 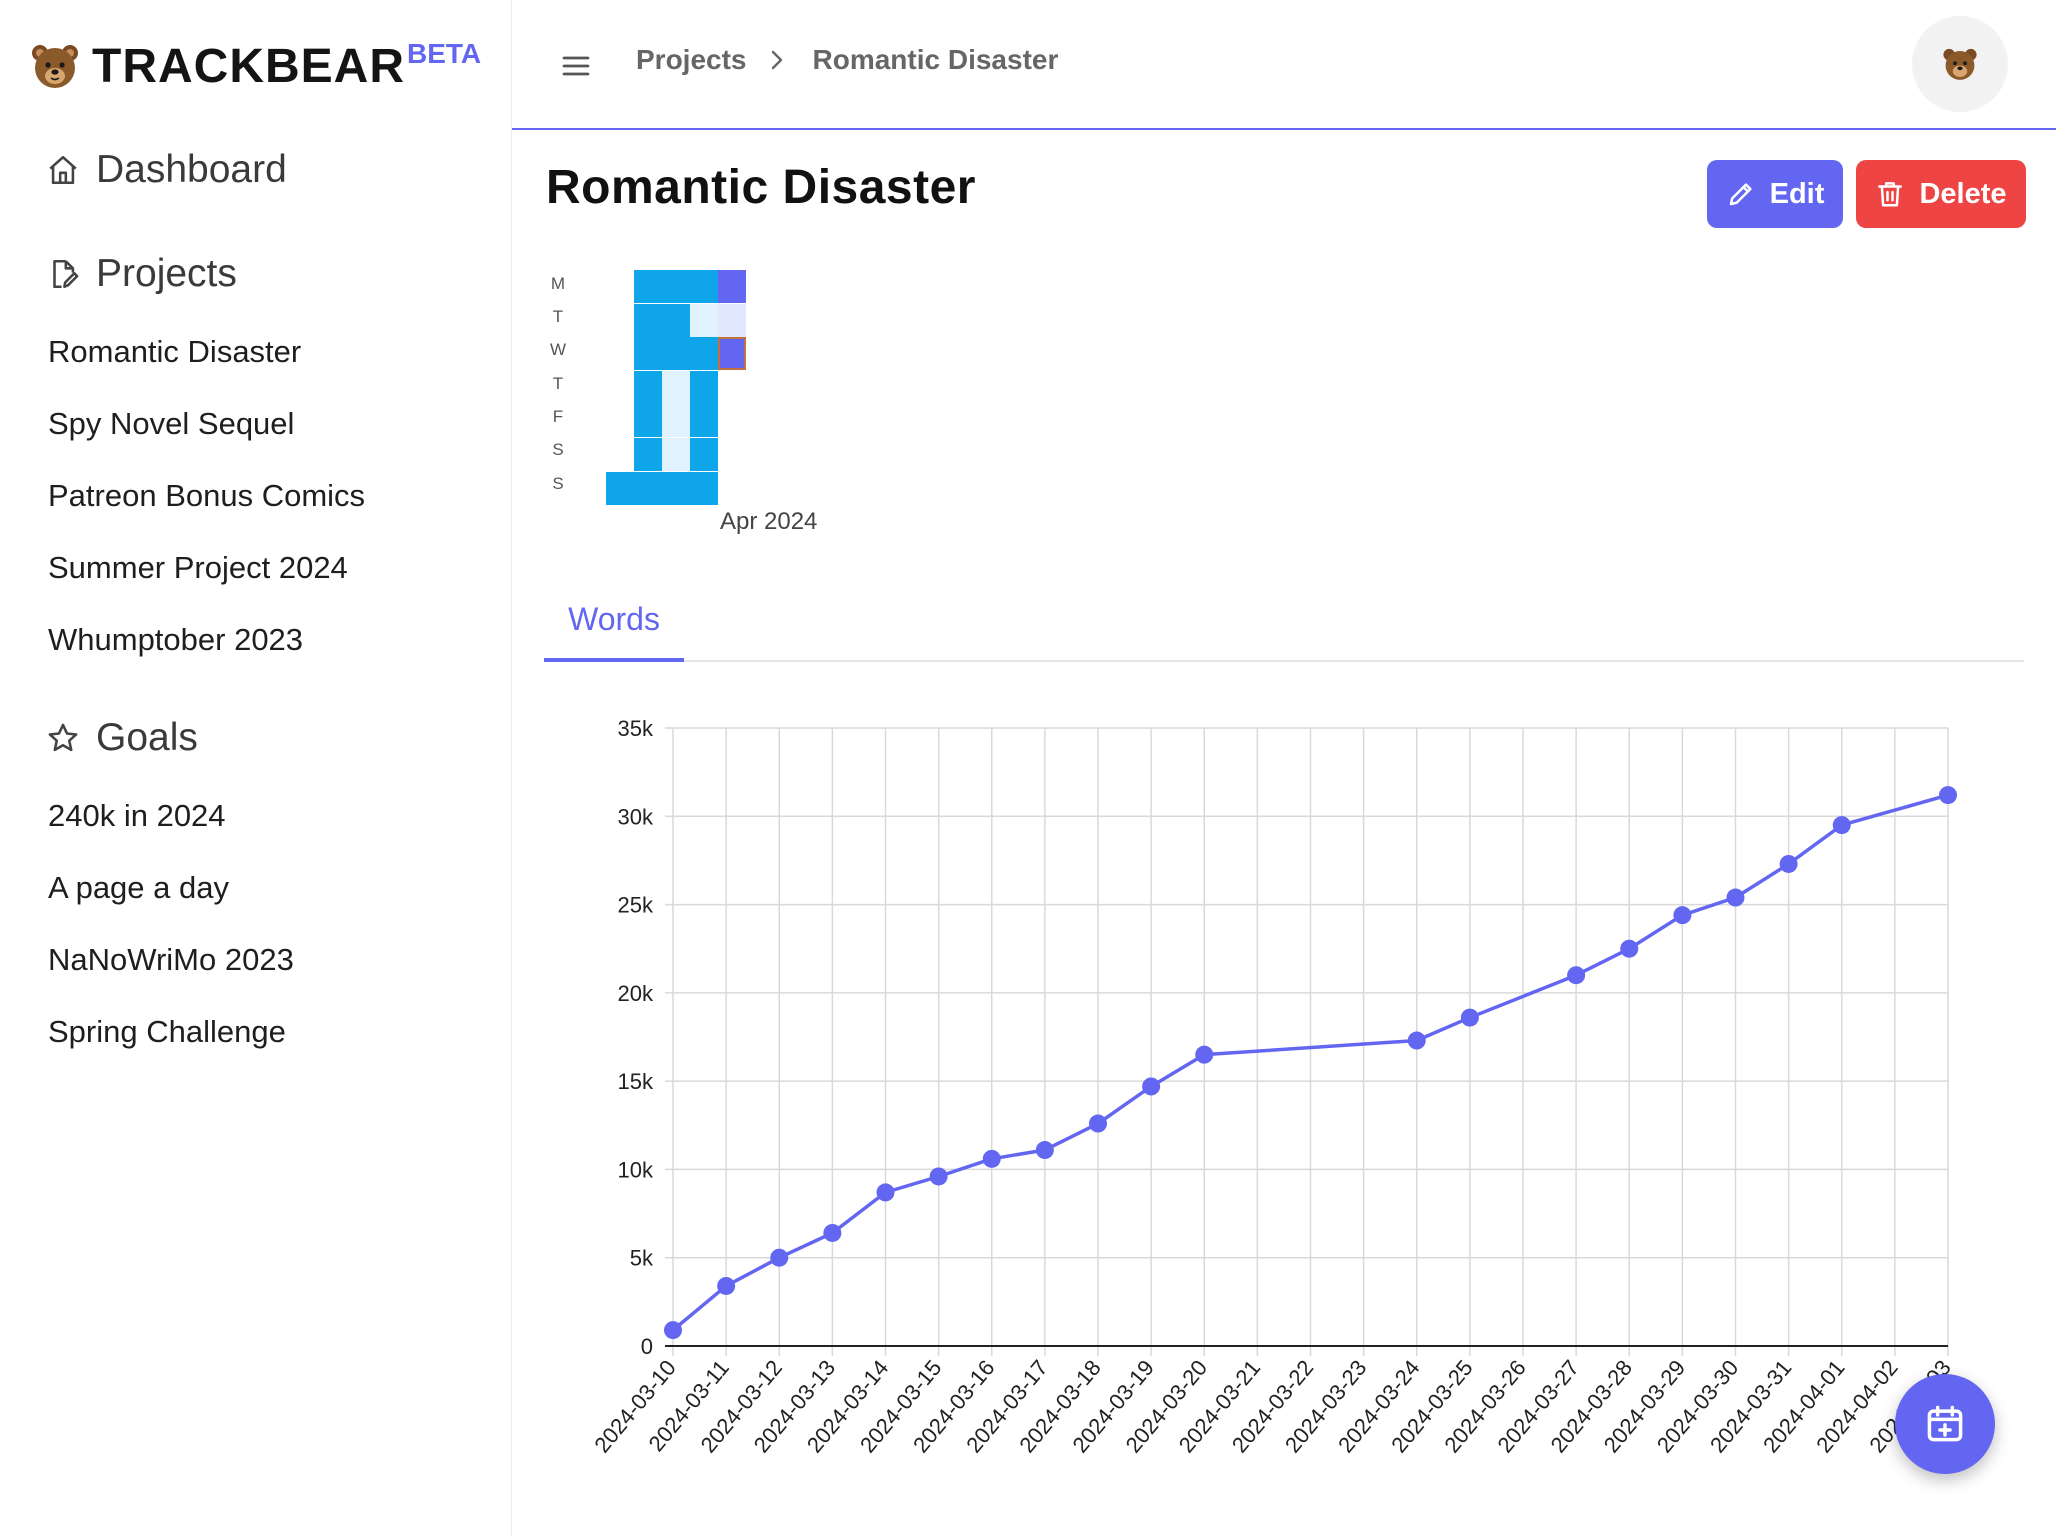 What do you see at coordinates (175, 640) in the screenshot?
I see `sidebar-item-project: Whumptober 2023` at bounding box center [175, 640].